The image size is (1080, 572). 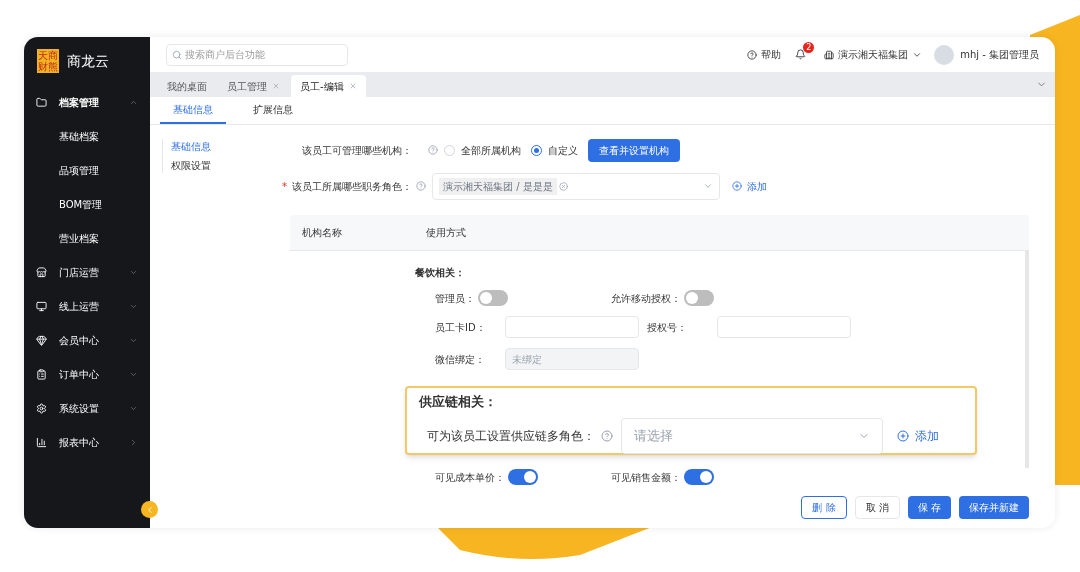 What do you see at coordinates (257, 54) in the screenshot?
I see `search-field: 搜索商户后台功能` at bounding box center [257, 54].